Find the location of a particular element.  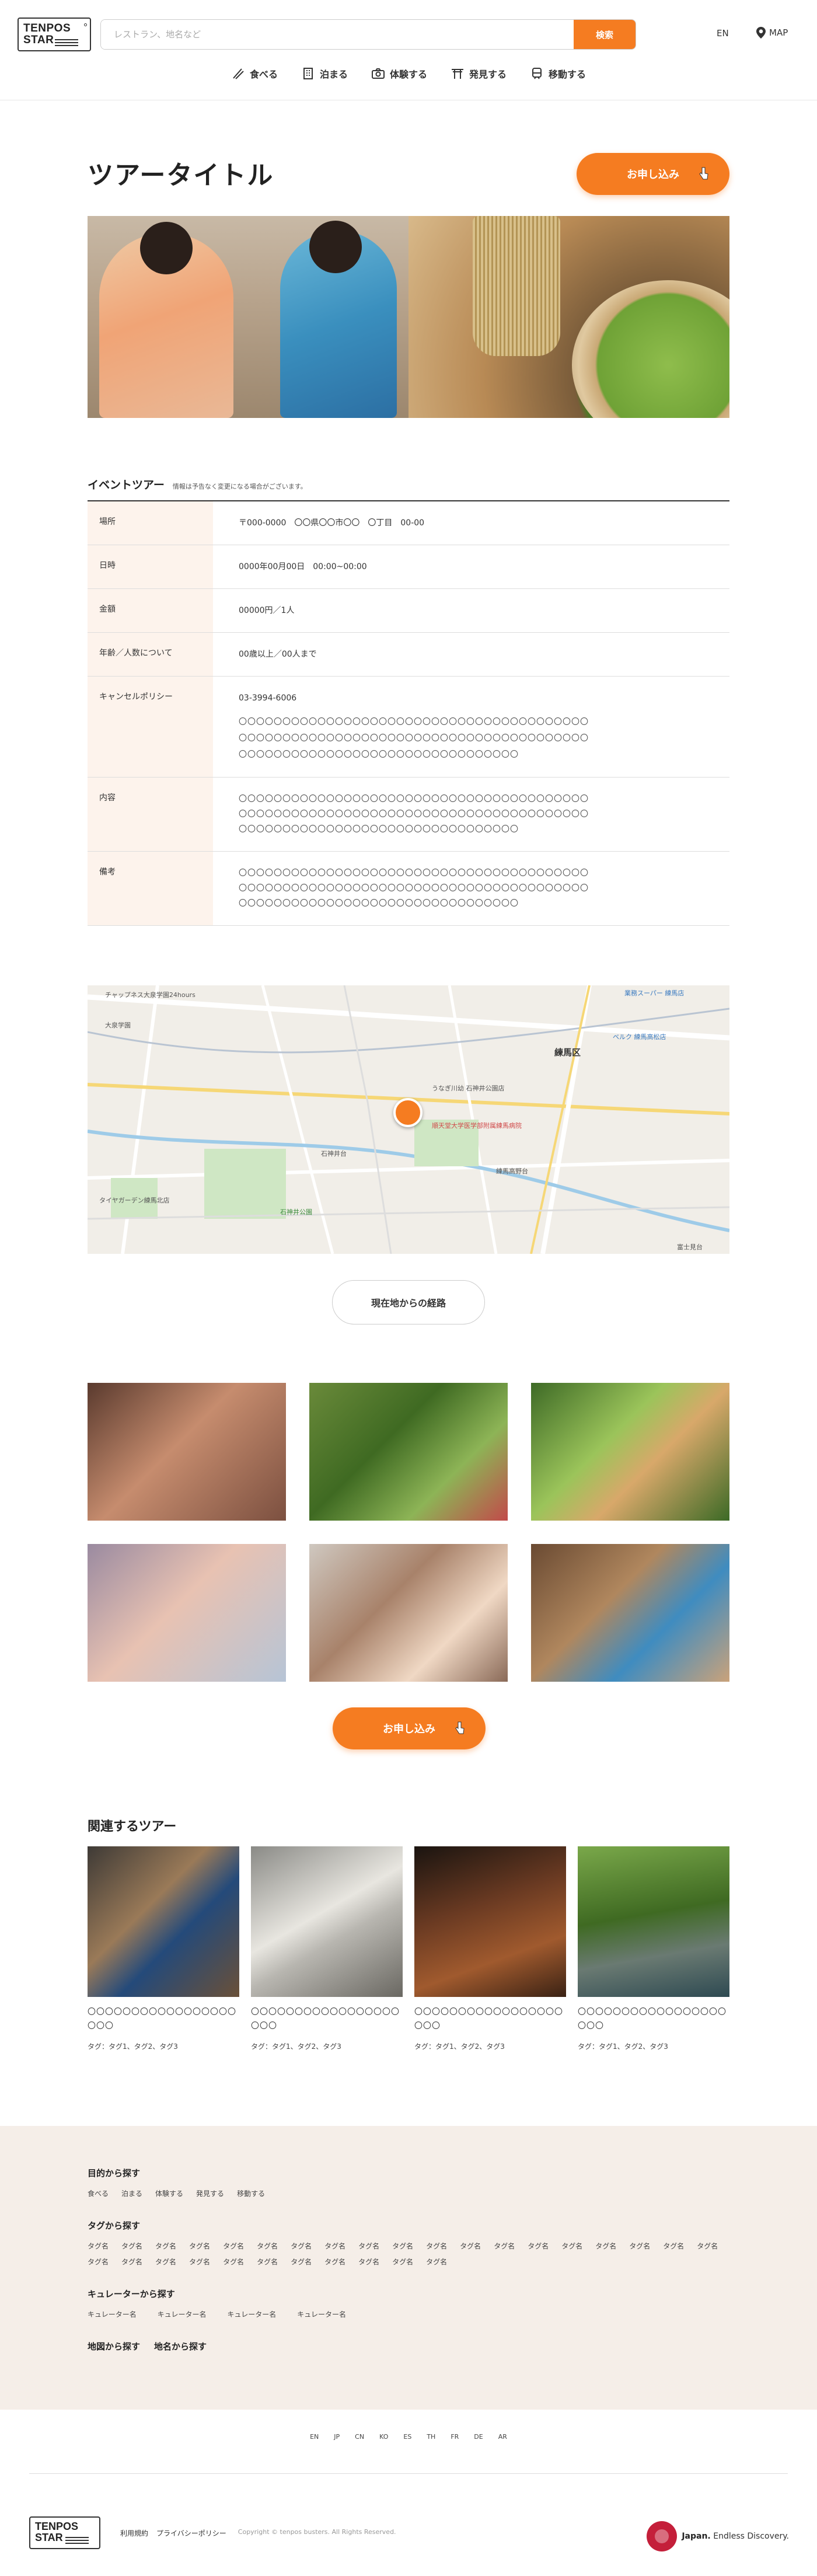

search-button: 検索 is located at coordinates (605, 34).